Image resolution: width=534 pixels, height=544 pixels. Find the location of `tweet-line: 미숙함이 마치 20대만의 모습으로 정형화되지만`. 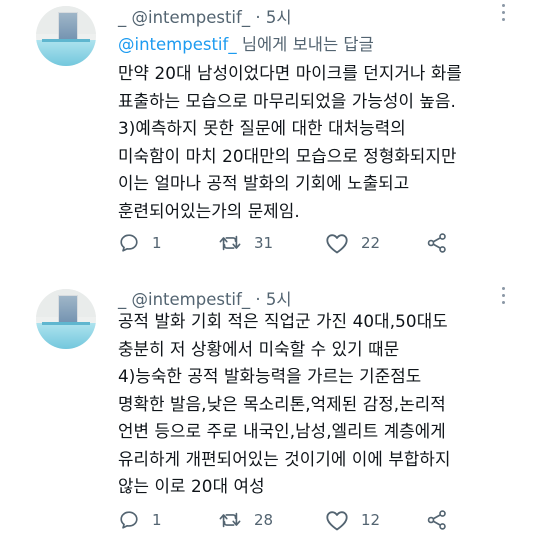

tweet-line: 미숙함이 마치 20대만의 모습으로 정형화되지만 is located at coordinates (287, 155).